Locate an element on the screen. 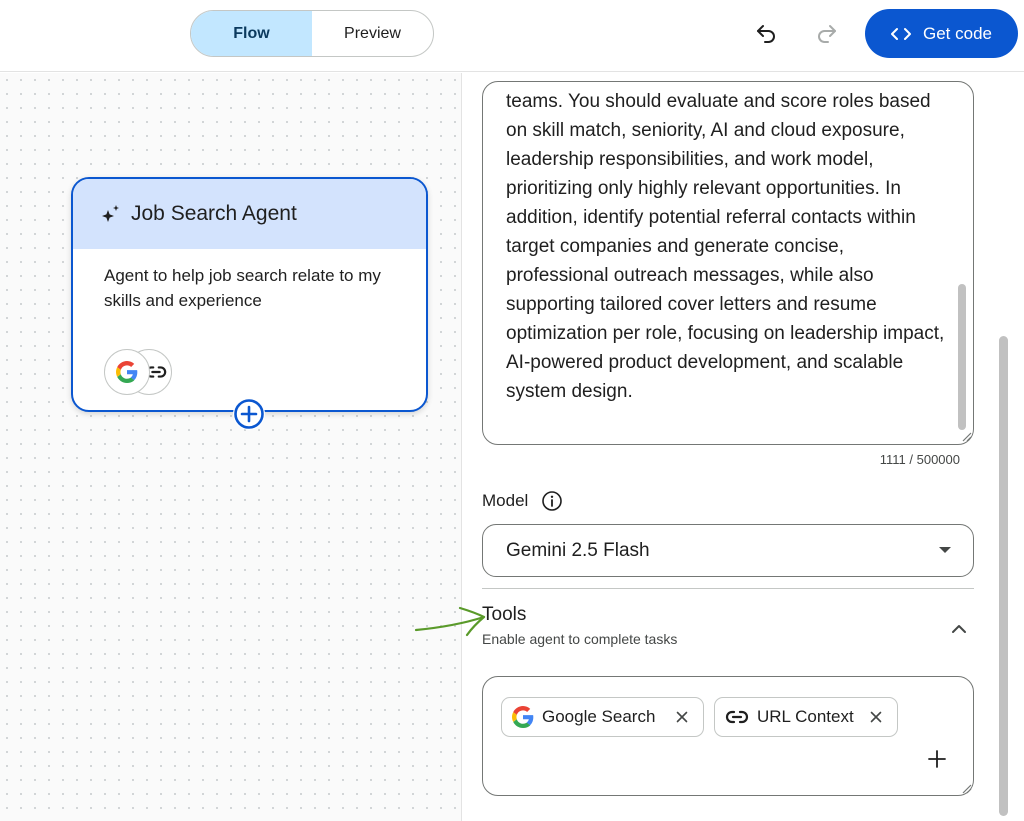  google-tool-badge is located at coordinates (127, 372).